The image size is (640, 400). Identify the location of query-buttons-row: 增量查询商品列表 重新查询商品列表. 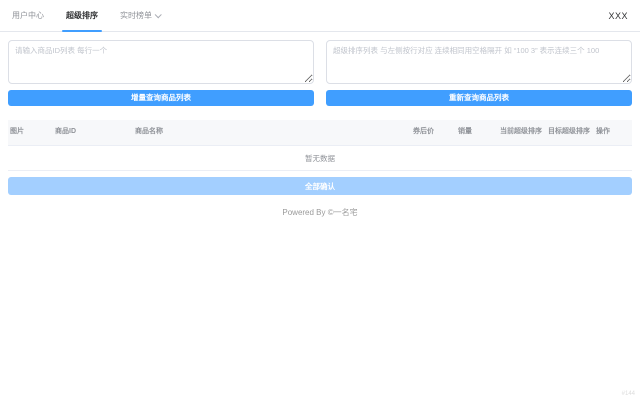
(320, 98).